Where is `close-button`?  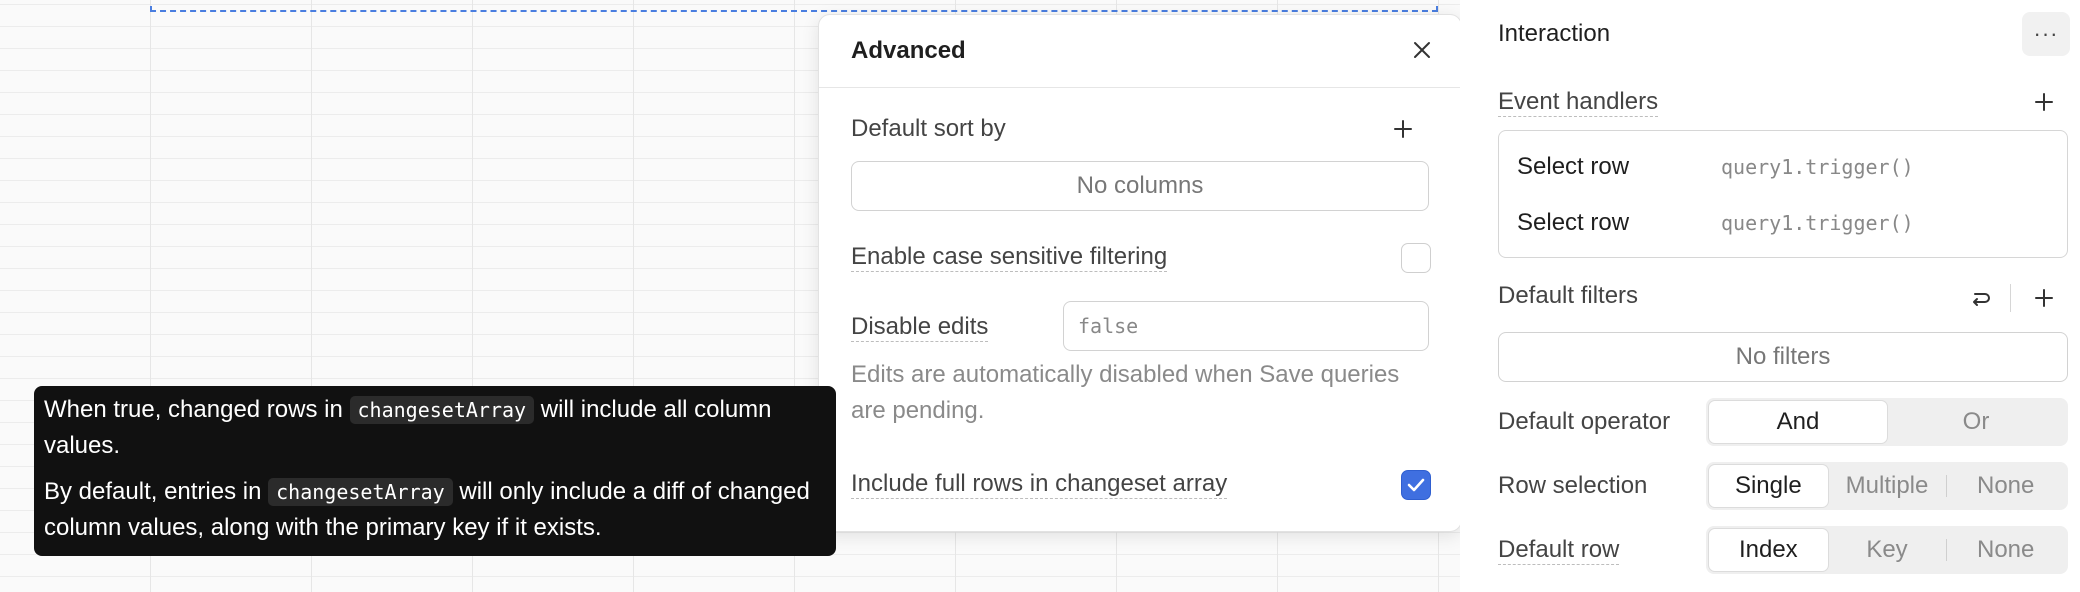
close-button is located at coordinates (1422, 50).